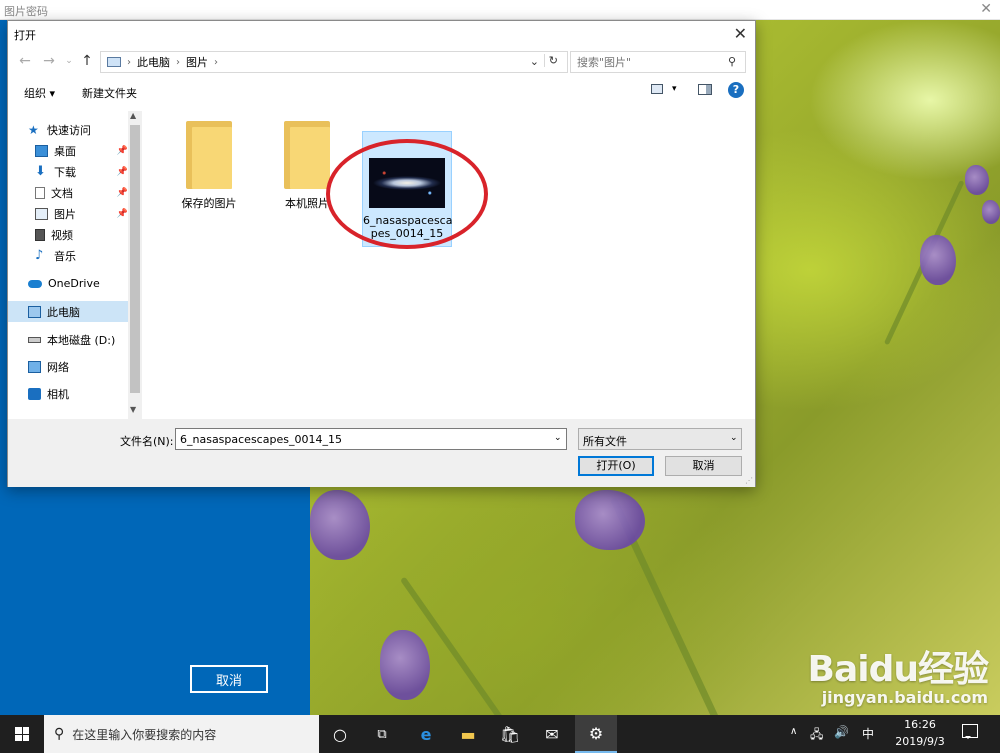 The height and width of the screenshot is (753, 1000). I want to click on view-options-icon, so click(657, 89).